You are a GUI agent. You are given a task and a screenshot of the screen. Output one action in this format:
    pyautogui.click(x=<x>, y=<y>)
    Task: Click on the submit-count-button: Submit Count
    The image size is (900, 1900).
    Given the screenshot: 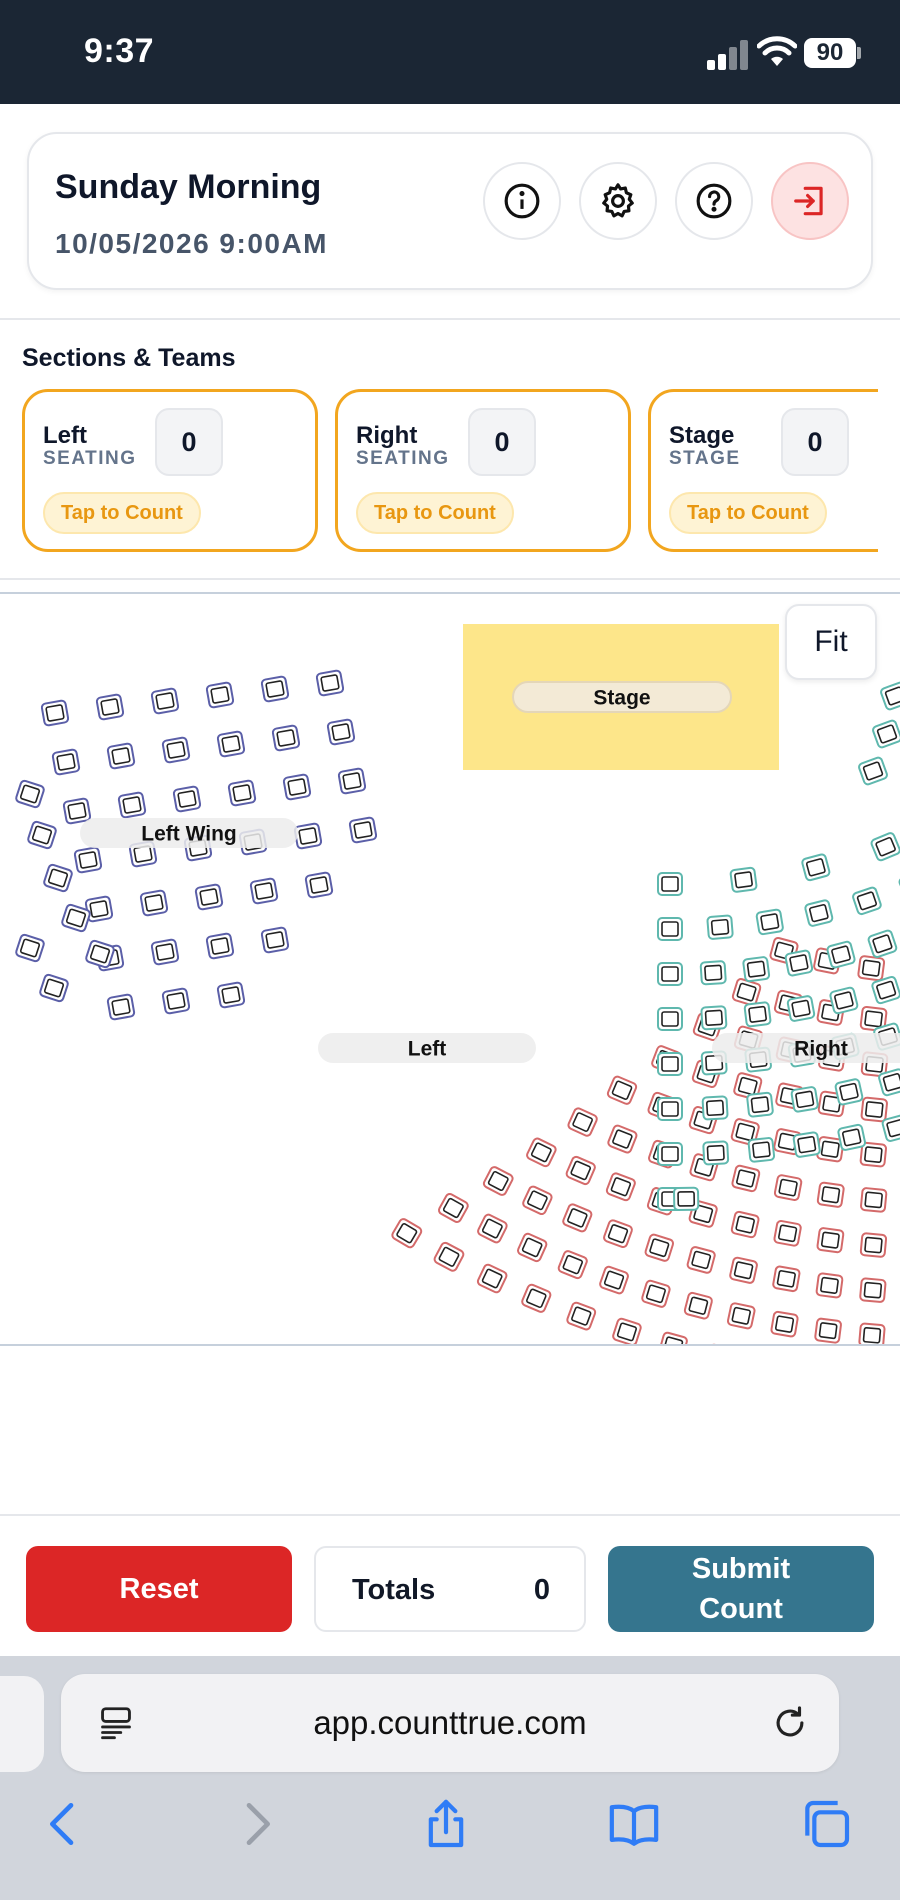 What is the action you would take?
    pyautogui.click(x=741, y=1589)
    